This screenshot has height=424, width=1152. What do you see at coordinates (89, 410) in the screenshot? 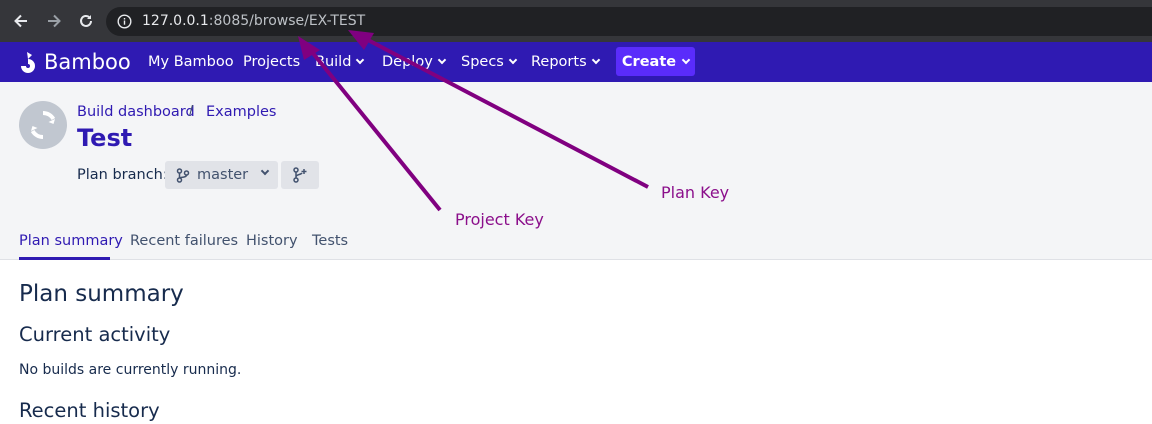
I see `recent-history-heading: Recent history` at bounding box center [89, 410].